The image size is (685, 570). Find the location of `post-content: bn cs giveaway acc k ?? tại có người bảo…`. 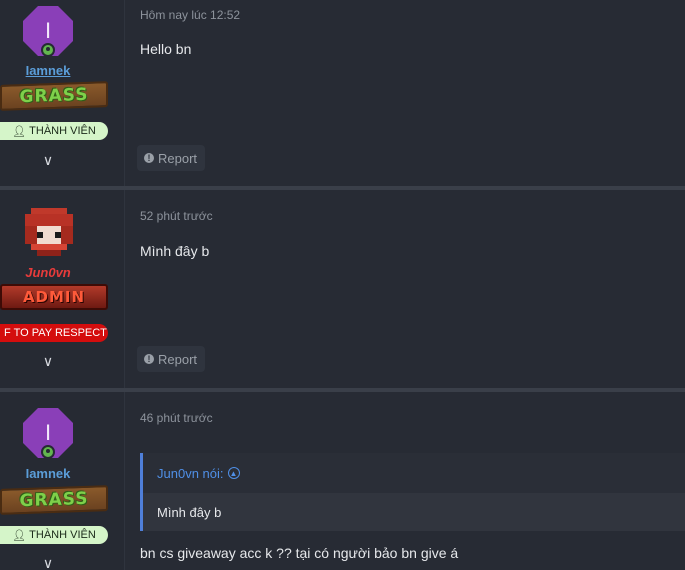

post-content: bn cs giveaway acc k ?? tại có người bảo… is located at coordinates (299, 553).